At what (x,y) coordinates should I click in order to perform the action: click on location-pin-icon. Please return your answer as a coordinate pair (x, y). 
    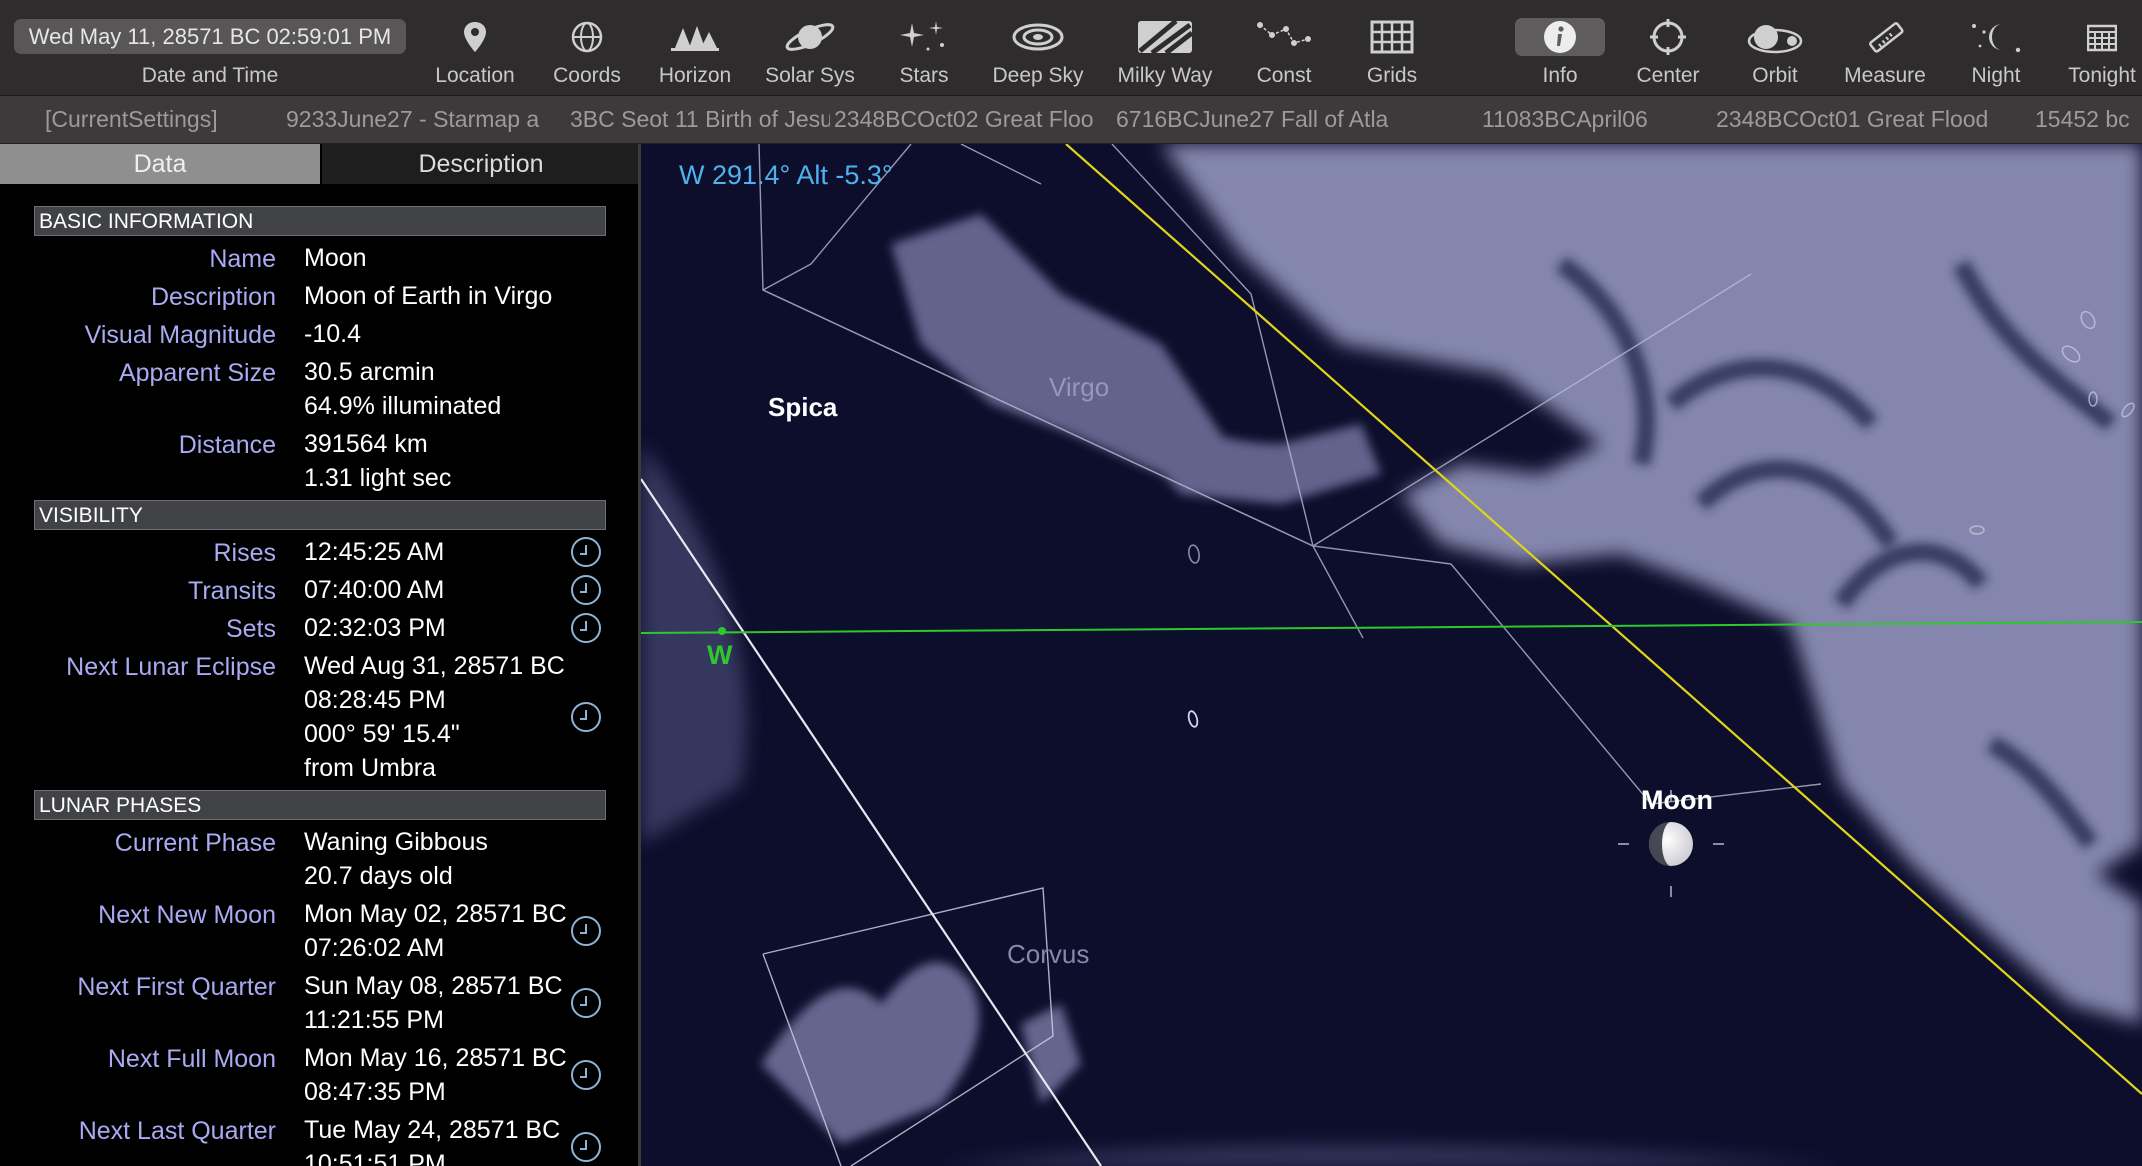
    Looking at the image, I should click on (475, 37).